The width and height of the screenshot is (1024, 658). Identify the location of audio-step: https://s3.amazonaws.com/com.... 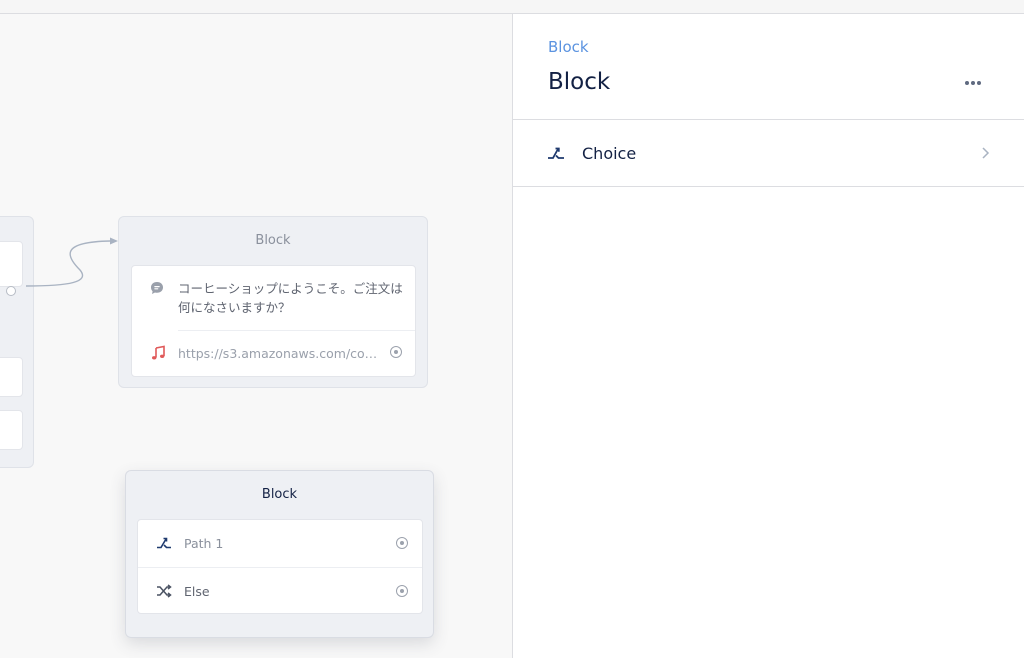
(273, 354).